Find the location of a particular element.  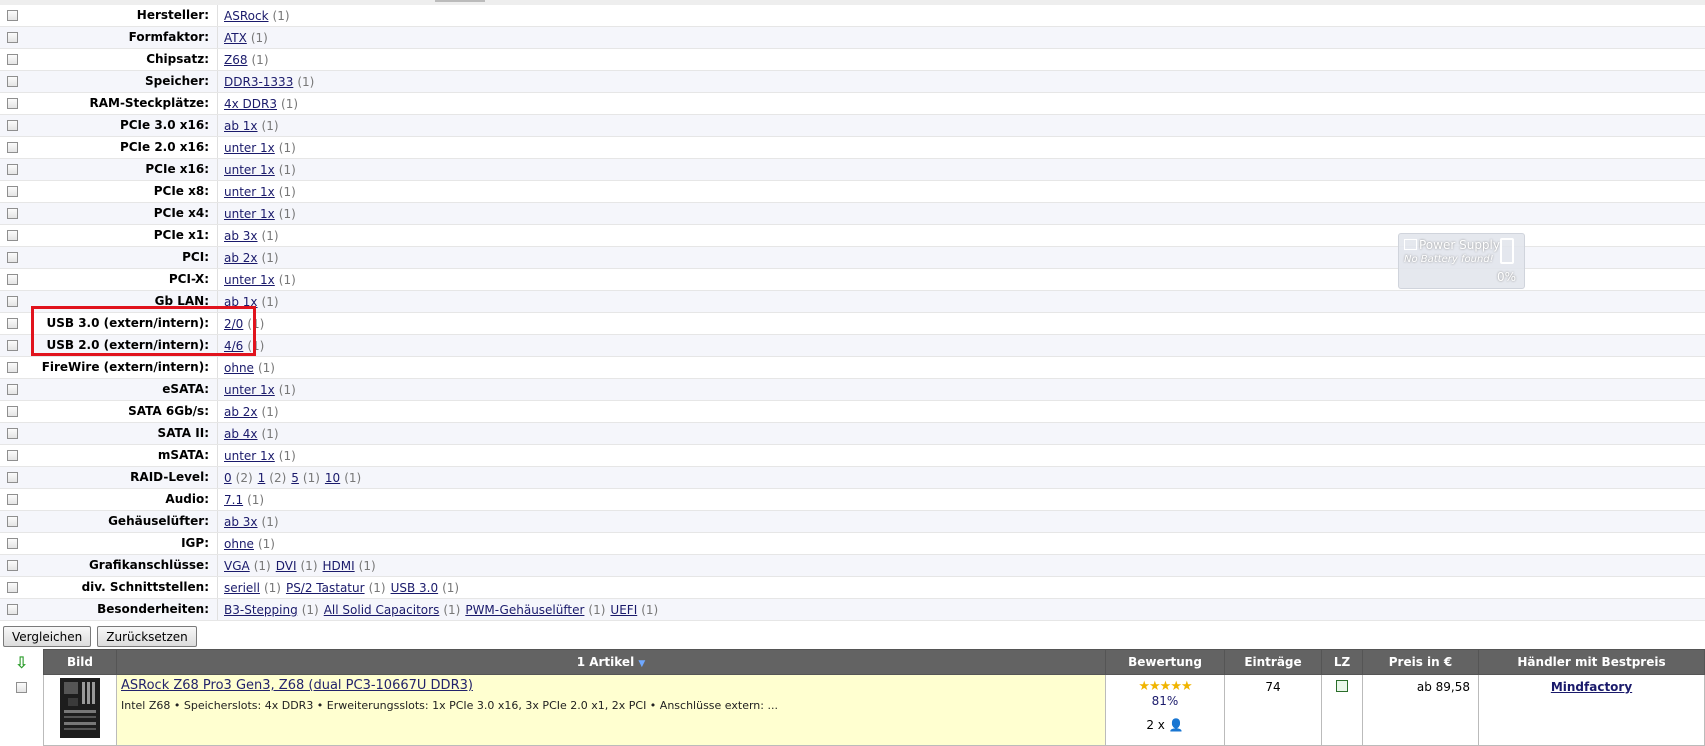

filter-value-link: ATX is located at coordinates (235, 38).